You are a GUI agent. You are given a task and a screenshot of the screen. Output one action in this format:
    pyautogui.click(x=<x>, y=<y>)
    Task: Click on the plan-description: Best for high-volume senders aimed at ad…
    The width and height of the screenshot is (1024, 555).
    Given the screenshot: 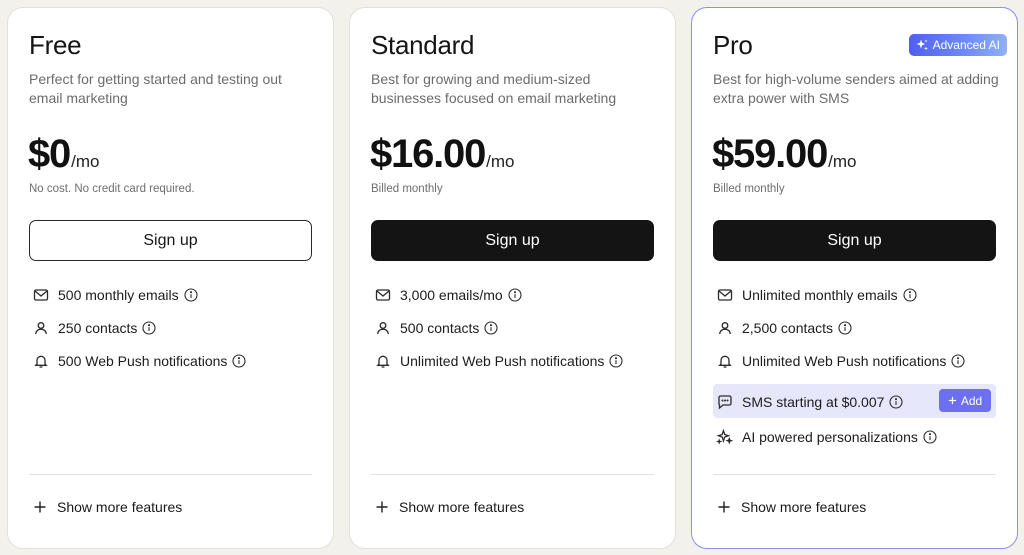 What is the action you would take?
    pyautogui.click(x=856, y=88)
    